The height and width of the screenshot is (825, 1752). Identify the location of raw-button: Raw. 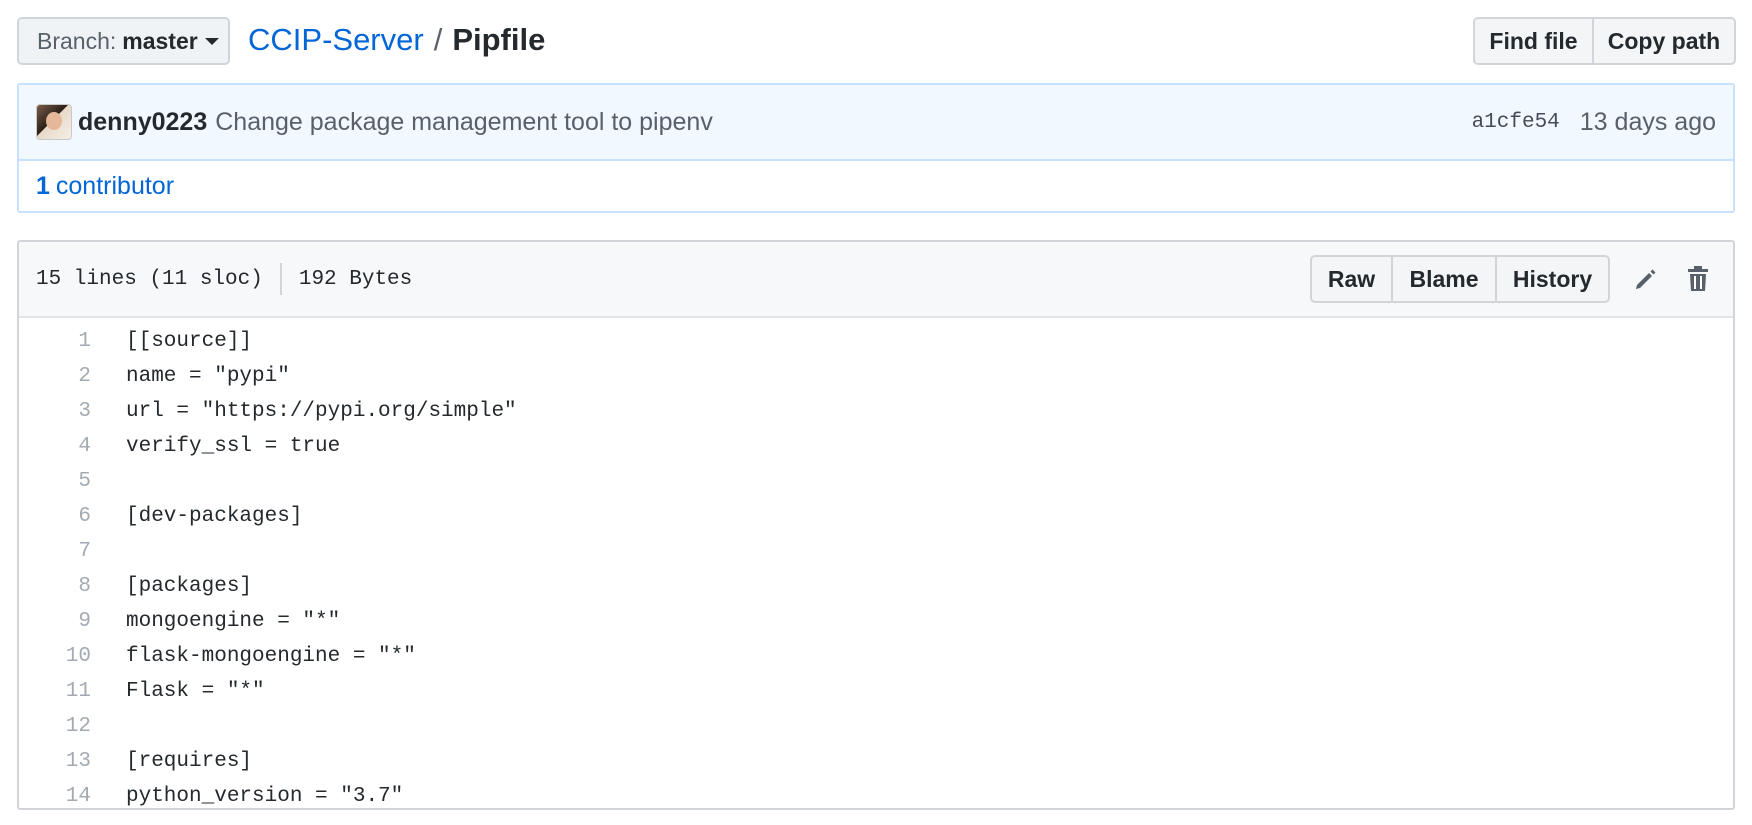
(1351, 279).